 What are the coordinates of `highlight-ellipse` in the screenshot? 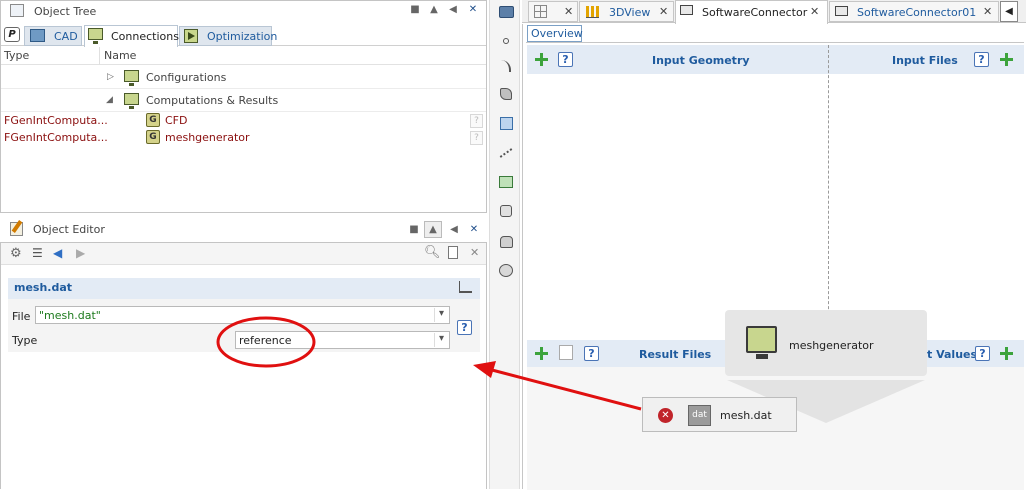 It's located at (266, 342).